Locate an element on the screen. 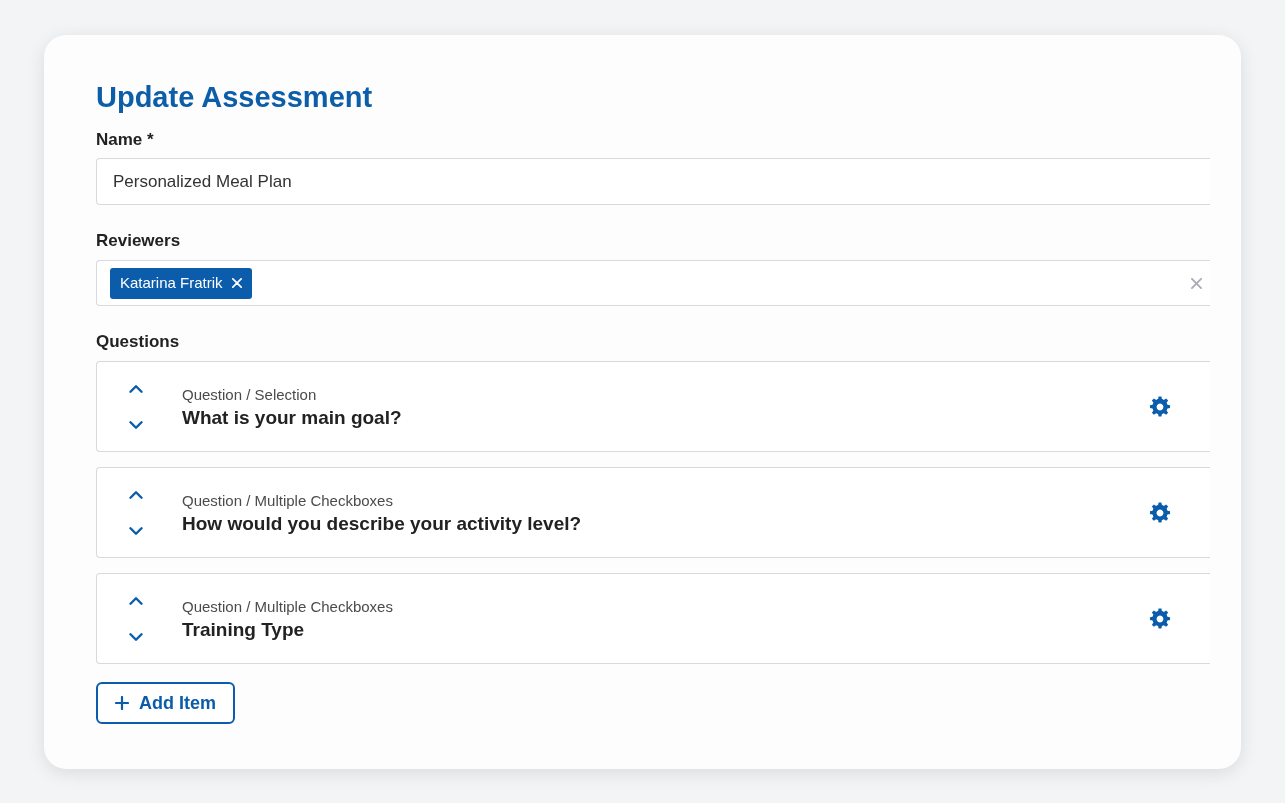  remove-icon is located at coordinates (236, 283).